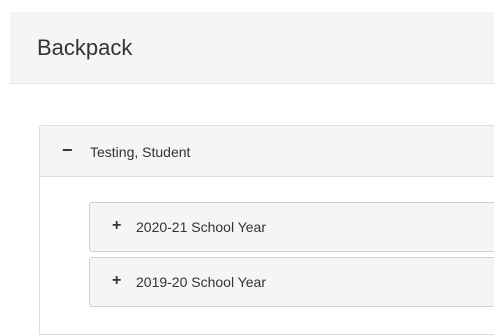  What do you see at coordinates (85, 47) in the screenshot?
I see `page-title: Backpack` at bounding box center [85, 47].